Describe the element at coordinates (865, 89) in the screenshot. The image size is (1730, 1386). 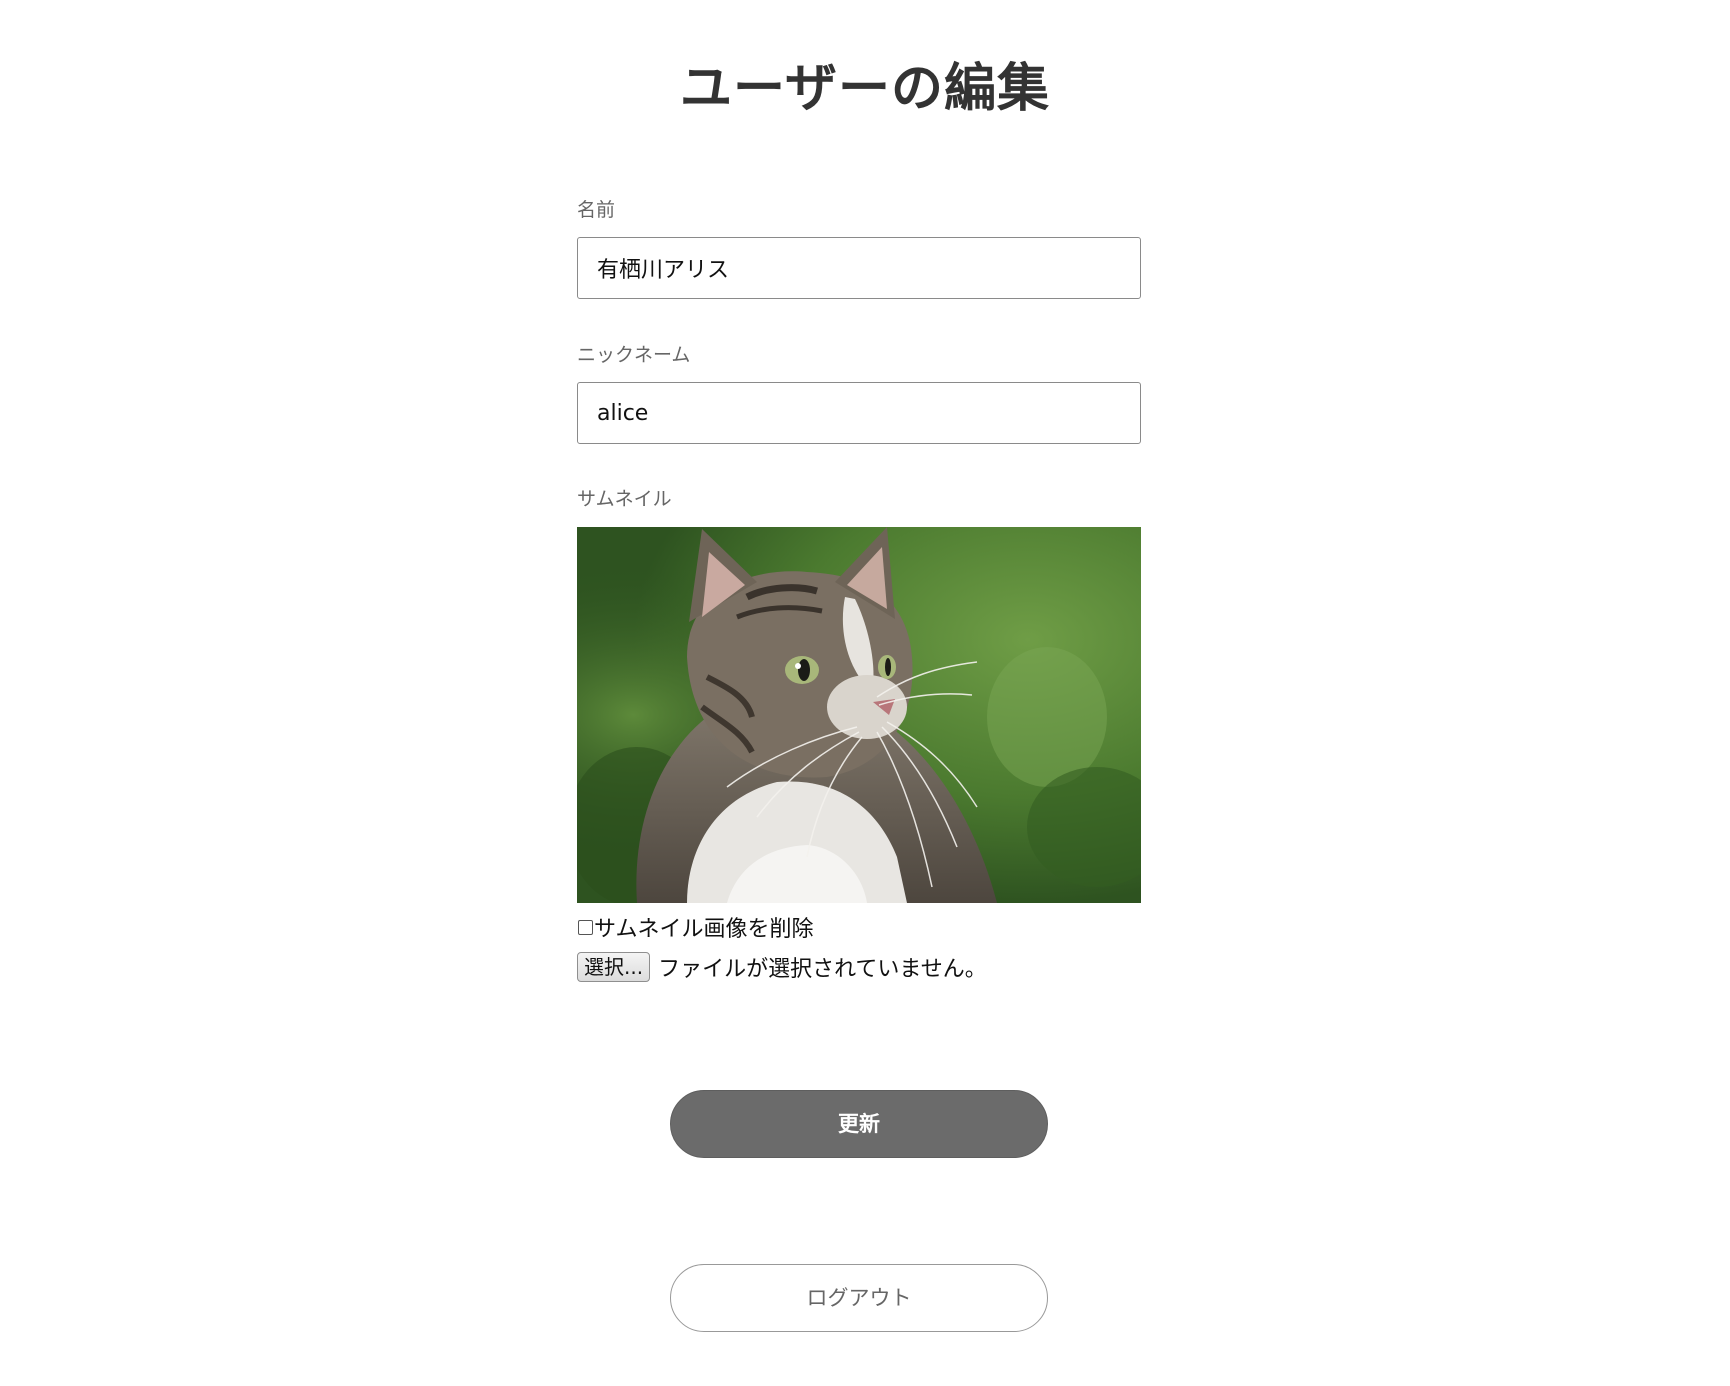
I see `page-title: ユーザーの編集` at that location.